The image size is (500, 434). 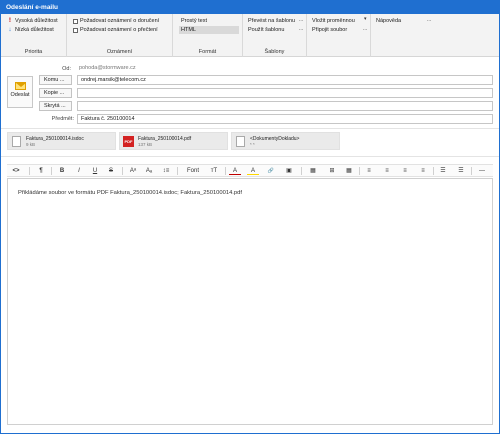 I want to click on font-color-button: A, so click(x=235, y=170).